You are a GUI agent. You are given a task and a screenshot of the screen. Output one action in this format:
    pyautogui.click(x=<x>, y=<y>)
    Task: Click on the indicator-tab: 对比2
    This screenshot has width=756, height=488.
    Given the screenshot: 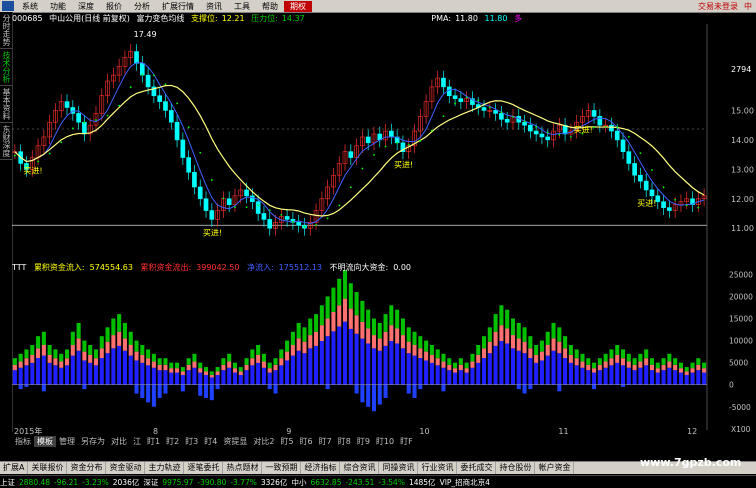 What is the action you would take?
    pyautogui.click(x=263, y=441)
    